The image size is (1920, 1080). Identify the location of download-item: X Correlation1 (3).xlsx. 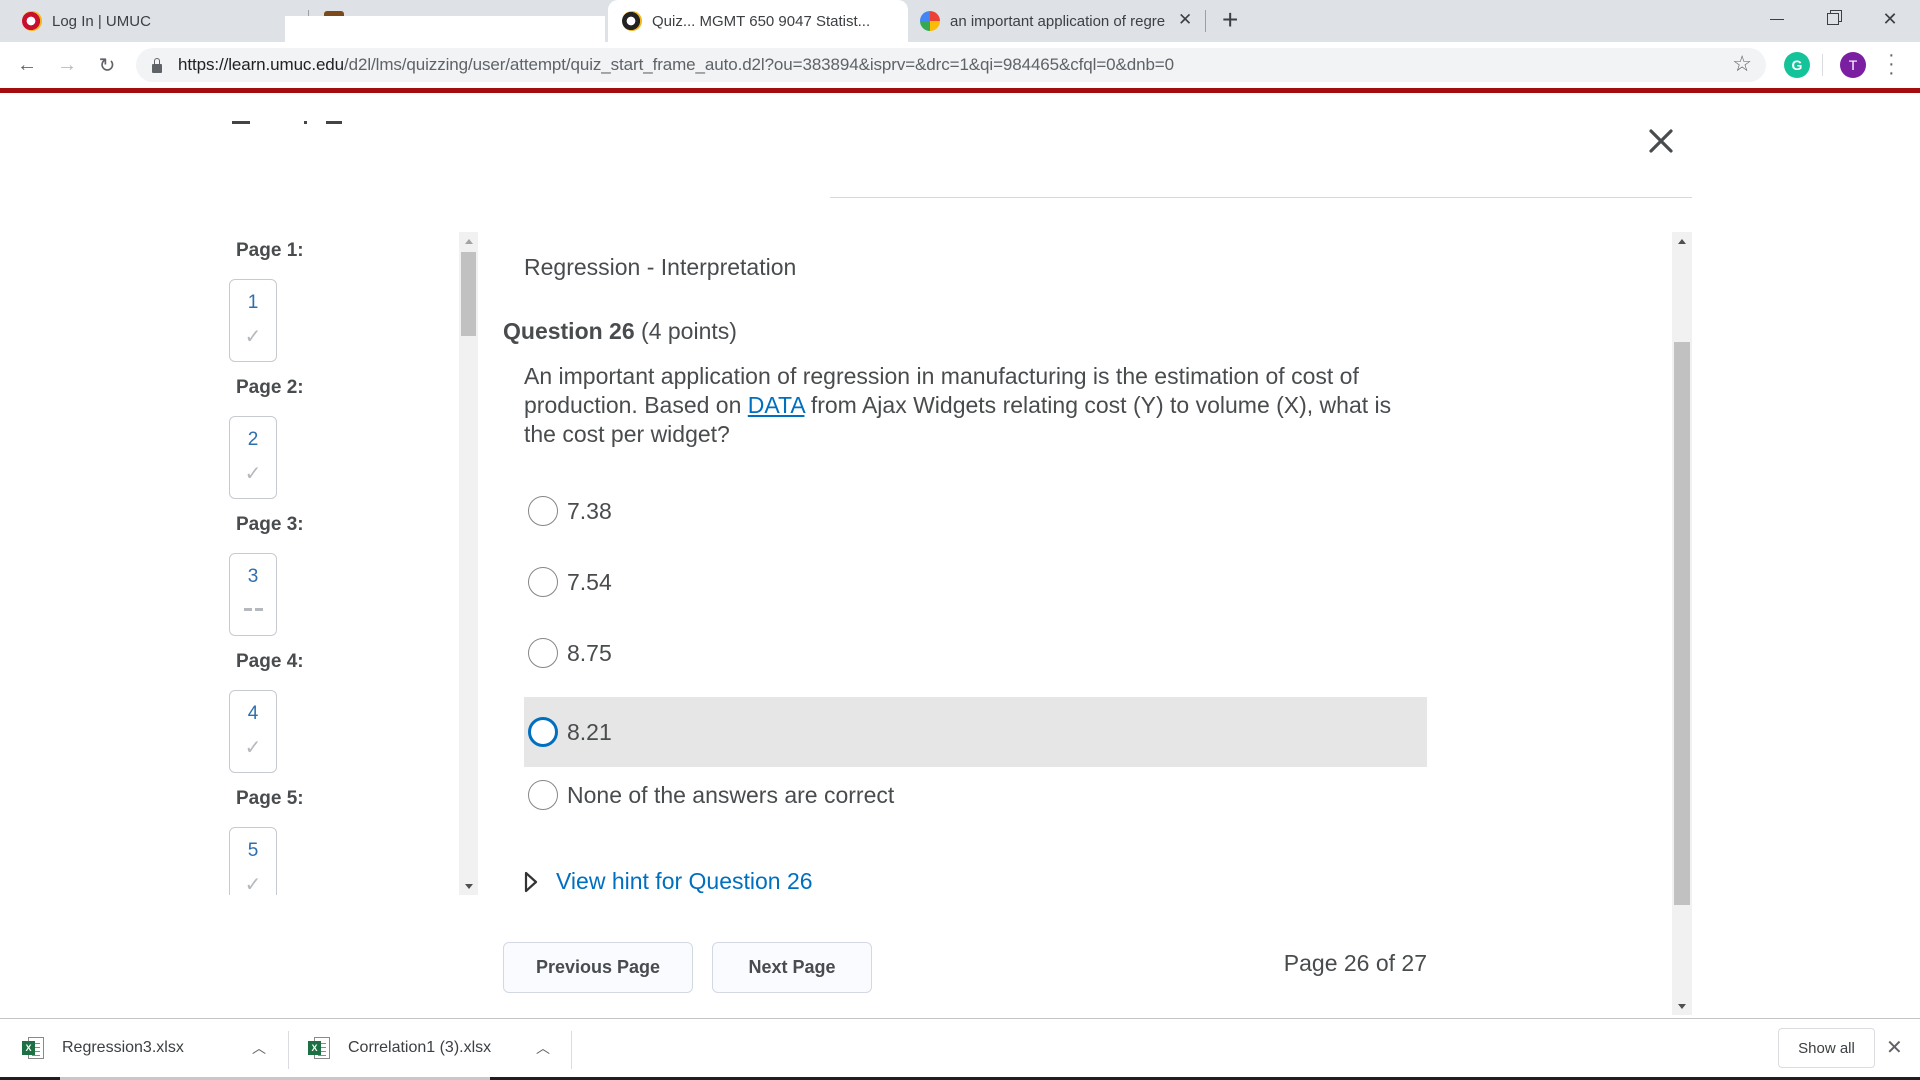
(399, 1047).